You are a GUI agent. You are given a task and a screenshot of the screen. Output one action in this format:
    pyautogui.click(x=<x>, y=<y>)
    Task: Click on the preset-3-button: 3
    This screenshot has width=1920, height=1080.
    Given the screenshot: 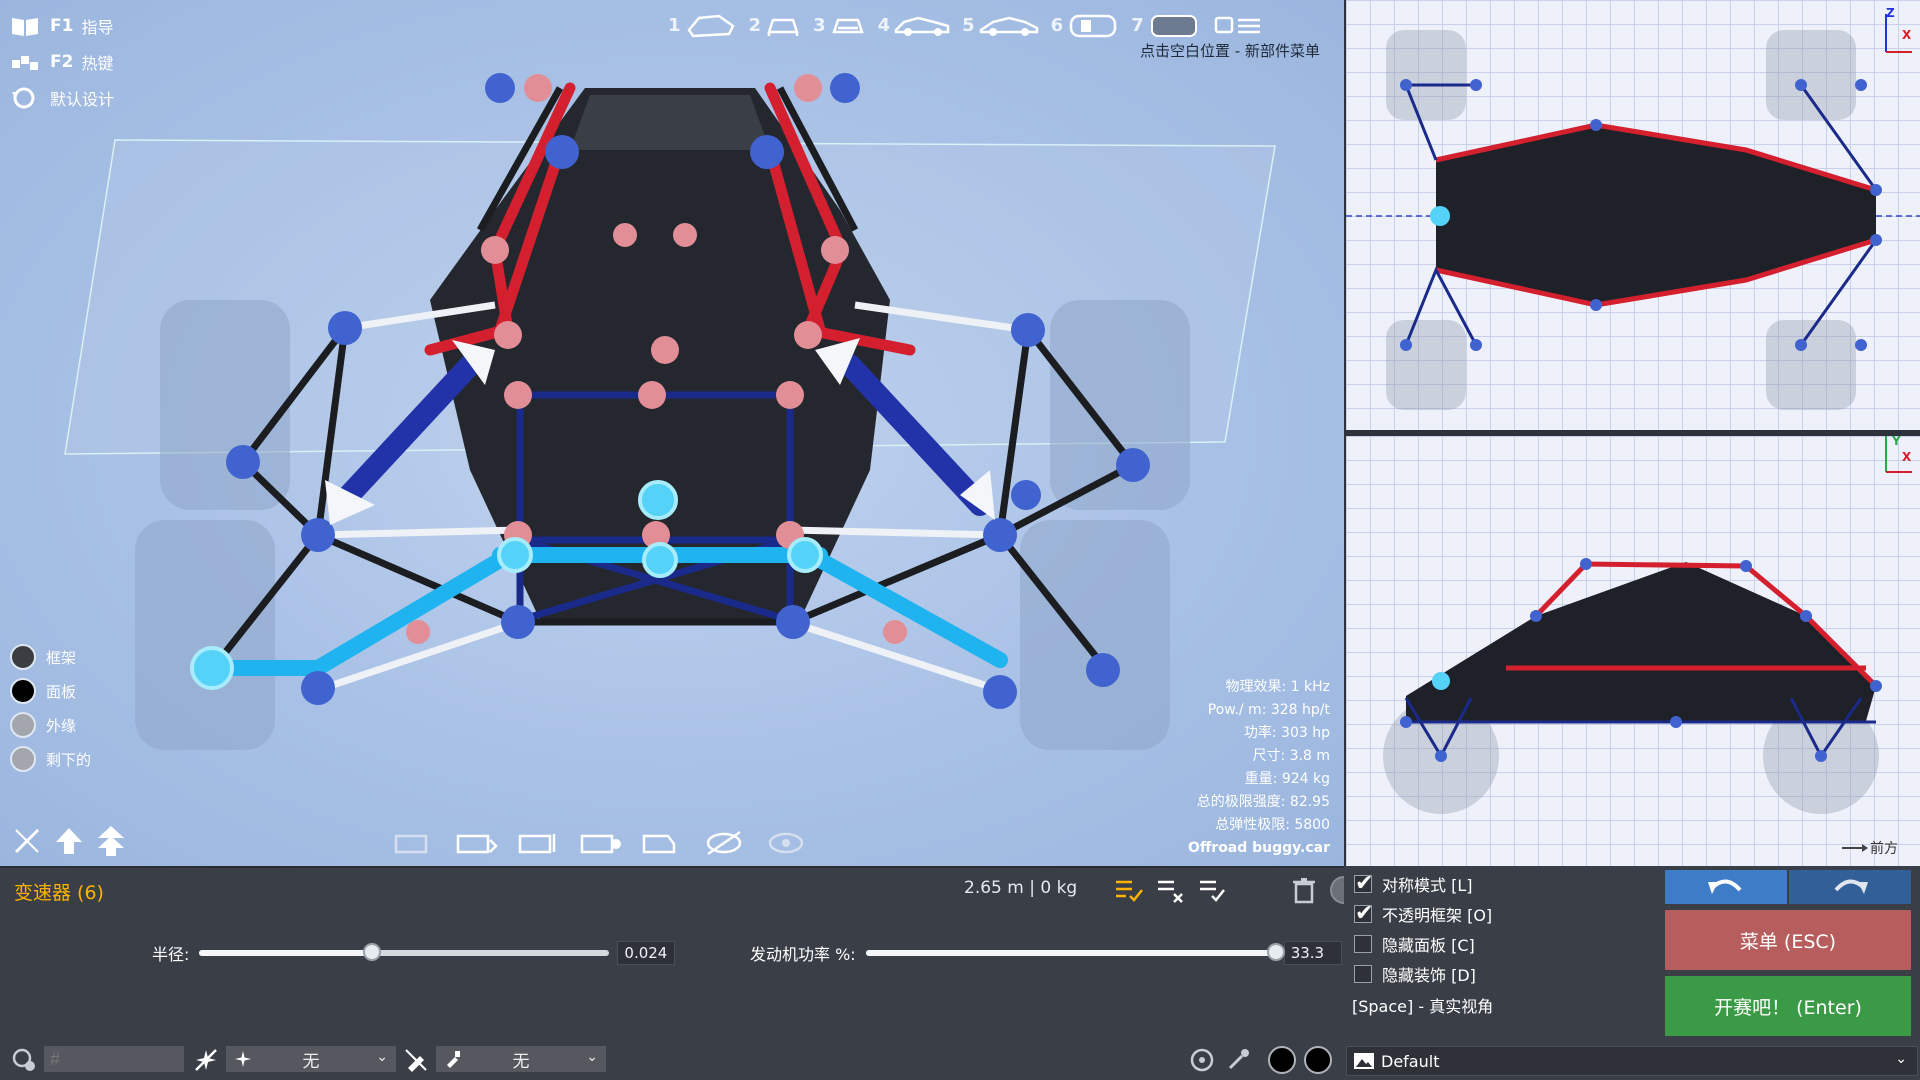 What is the action you would take?
    pyautogui.click(x=839, y=25)
    